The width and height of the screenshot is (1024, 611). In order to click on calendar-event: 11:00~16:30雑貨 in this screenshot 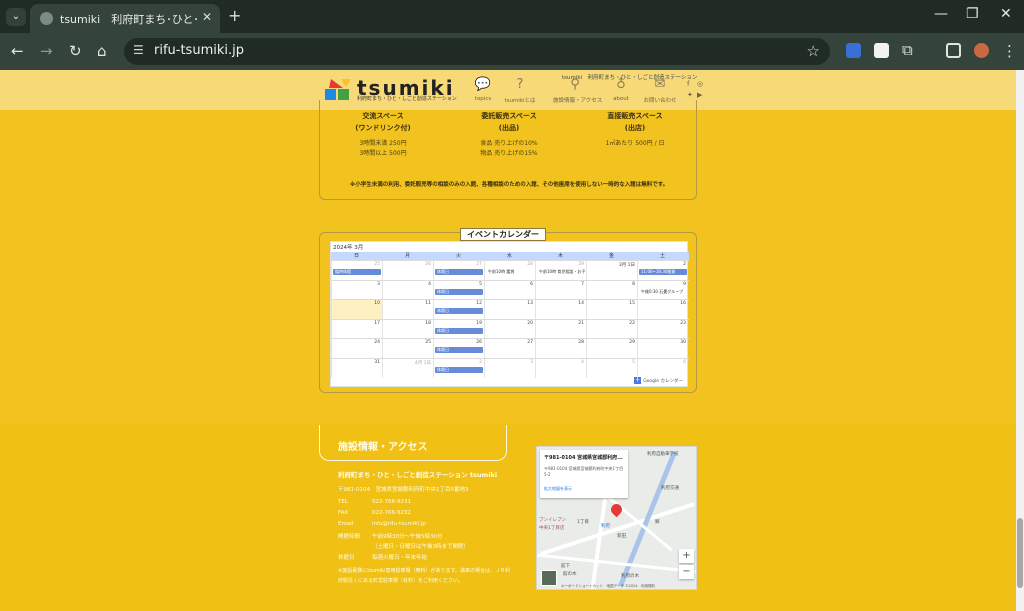, I will do `click(663, 272)`.